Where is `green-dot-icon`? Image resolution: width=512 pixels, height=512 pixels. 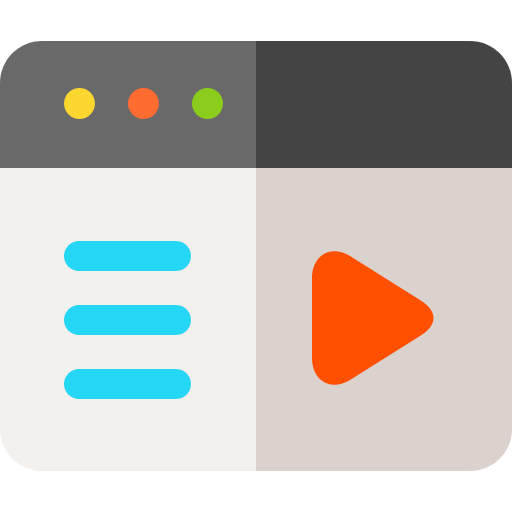 green-dot-icon is located at coordinates (207, 103).